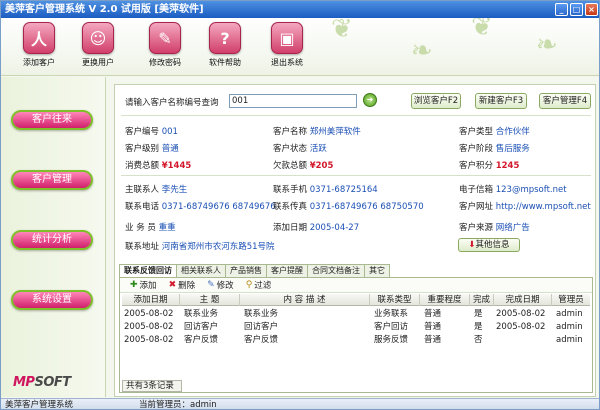  What do you see at coordinates (150, 228) in the screenshot?
I see `field-salesperson: 业 务 员 重重` at bounding box center [150, 228].